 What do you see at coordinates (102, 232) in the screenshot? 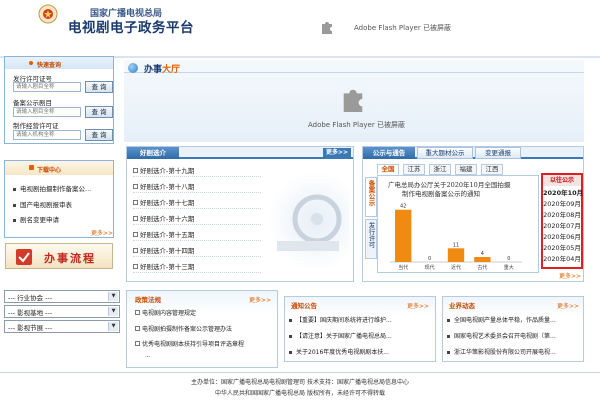
I see `downloads-more-link: 更多>>` at bounding box center [102, 232].